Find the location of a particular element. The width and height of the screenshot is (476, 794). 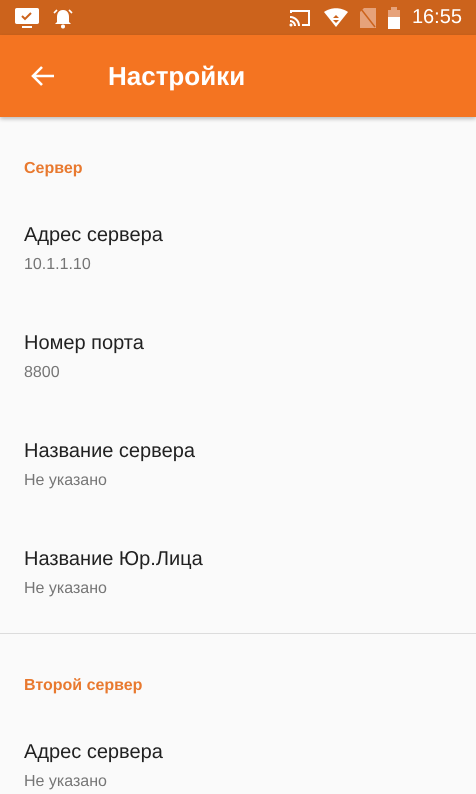

clock-time: 16:55 is located at coordinates (437, 17).